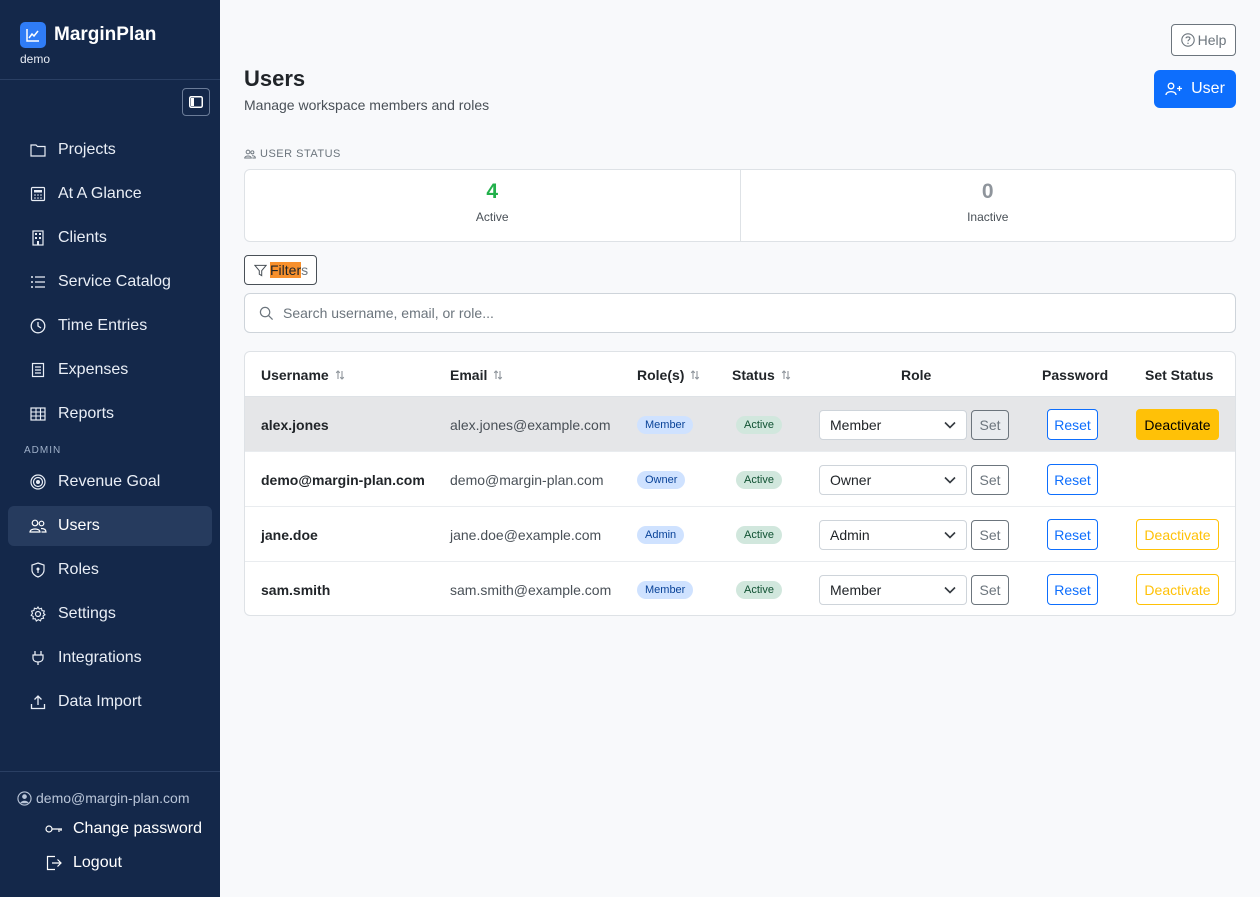 This screenshot has width=1260, height=897. What do you see at coordinates (668, 375) in the screenshot?
I see `column-roles: Role(s)` at bounding box center [668, 375].